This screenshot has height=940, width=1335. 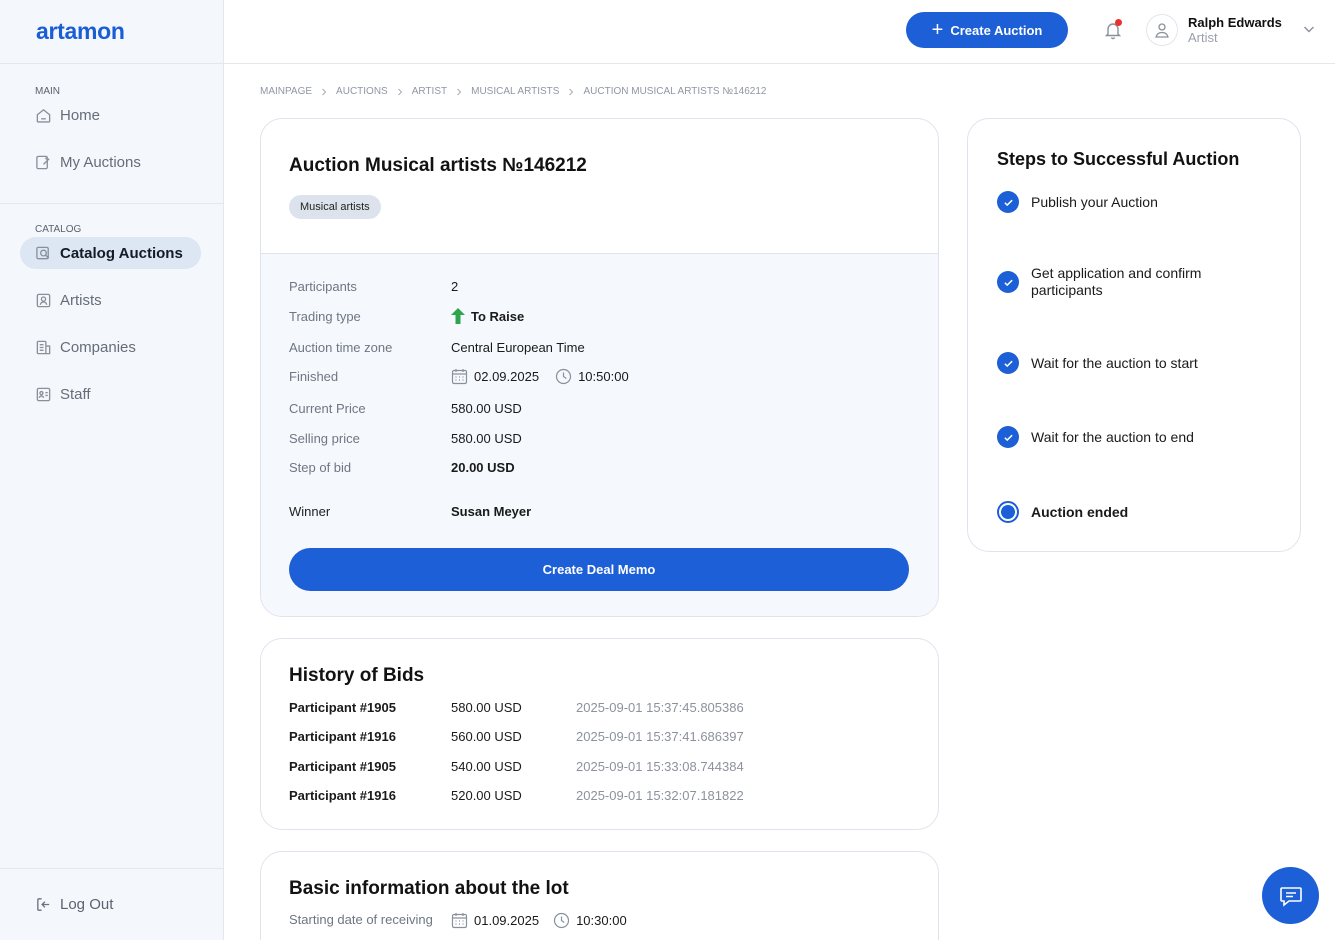 What do you see at coordinates (1080, 511) in the screenshot?
I see `step-label: Auction ended` at bounding box center [1080, 511].